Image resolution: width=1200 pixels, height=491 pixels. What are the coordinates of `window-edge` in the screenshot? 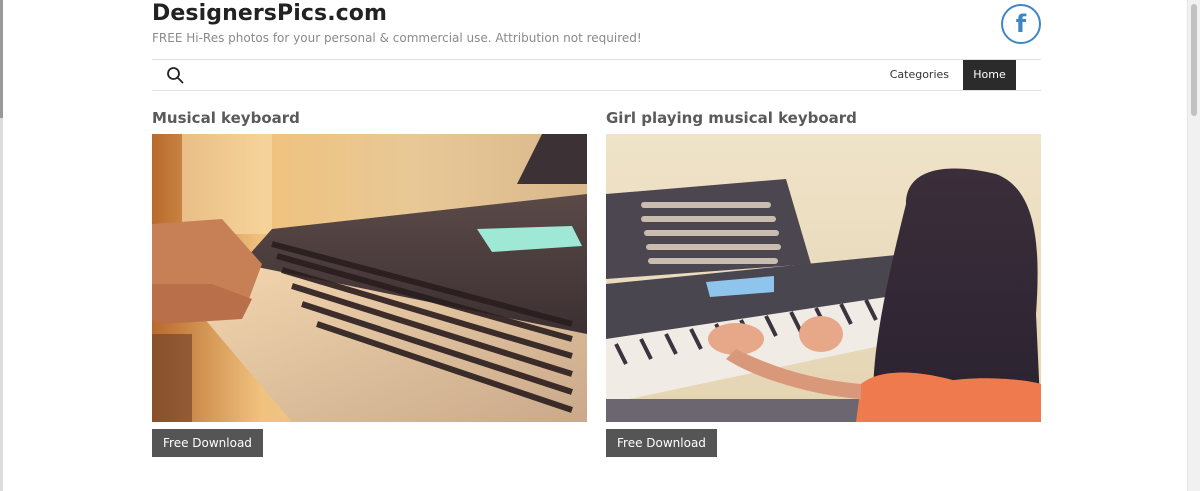 It's located at (1, 245).